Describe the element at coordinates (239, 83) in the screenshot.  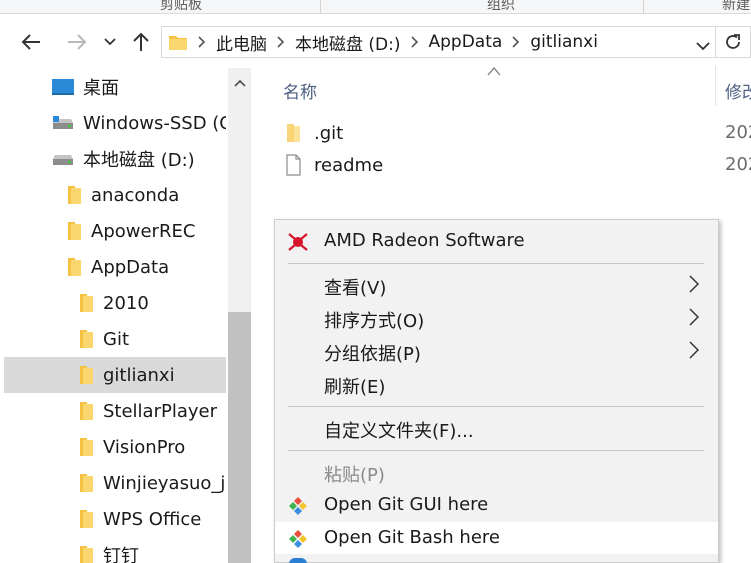
I see `scroll-up-button` at that location.